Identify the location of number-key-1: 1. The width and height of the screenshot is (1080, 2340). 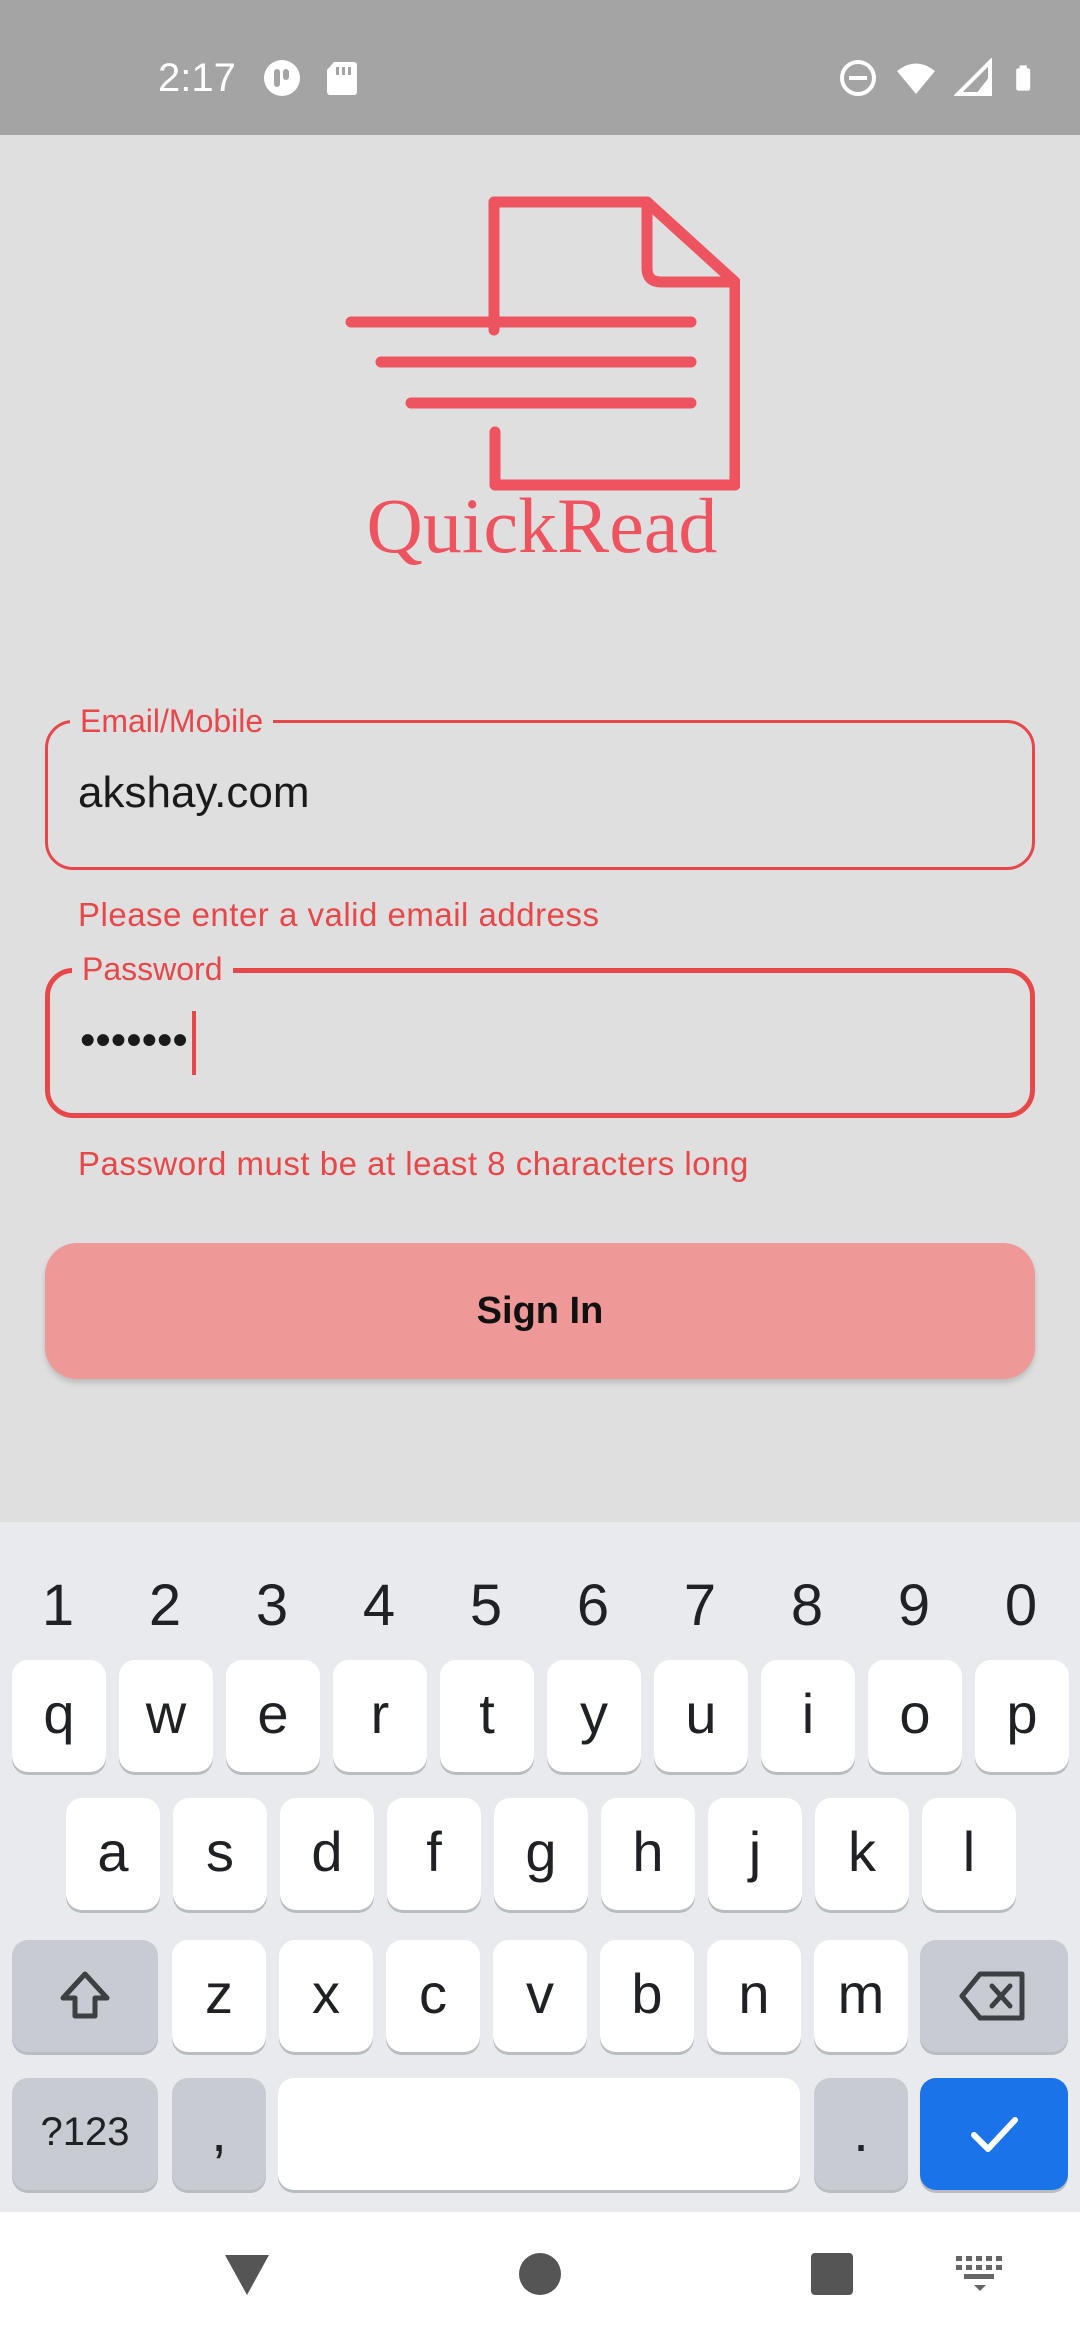
(58, 1605).